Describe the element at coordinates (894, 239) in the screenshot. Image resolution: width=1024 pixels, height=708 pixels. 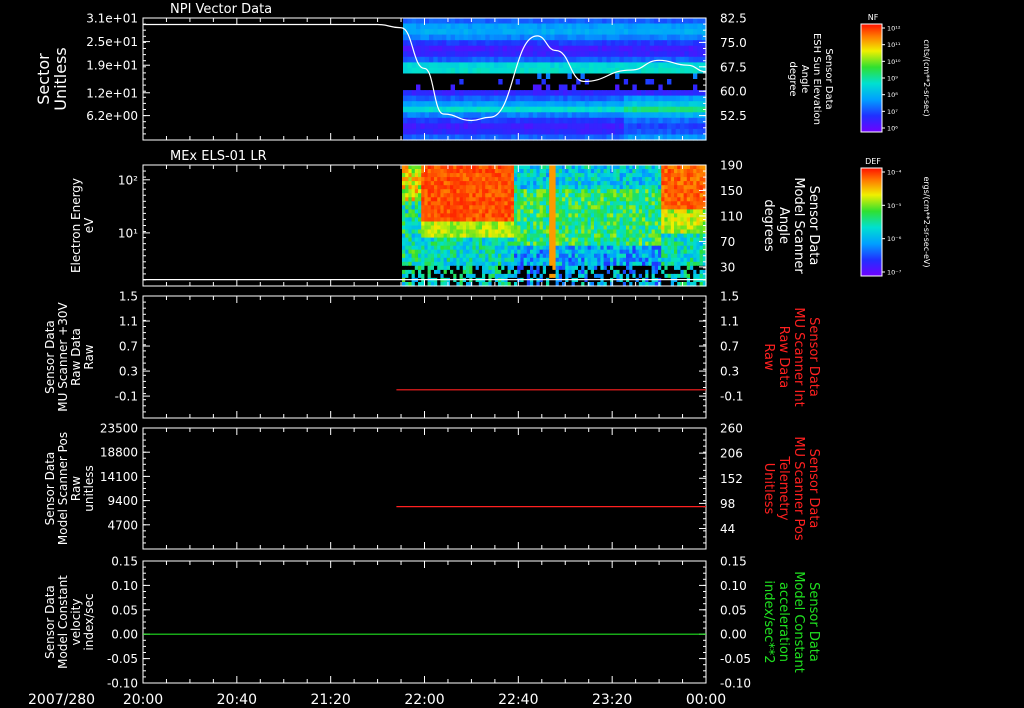
I see `colorbar-tick-label: 10⁻⁶` at that location.